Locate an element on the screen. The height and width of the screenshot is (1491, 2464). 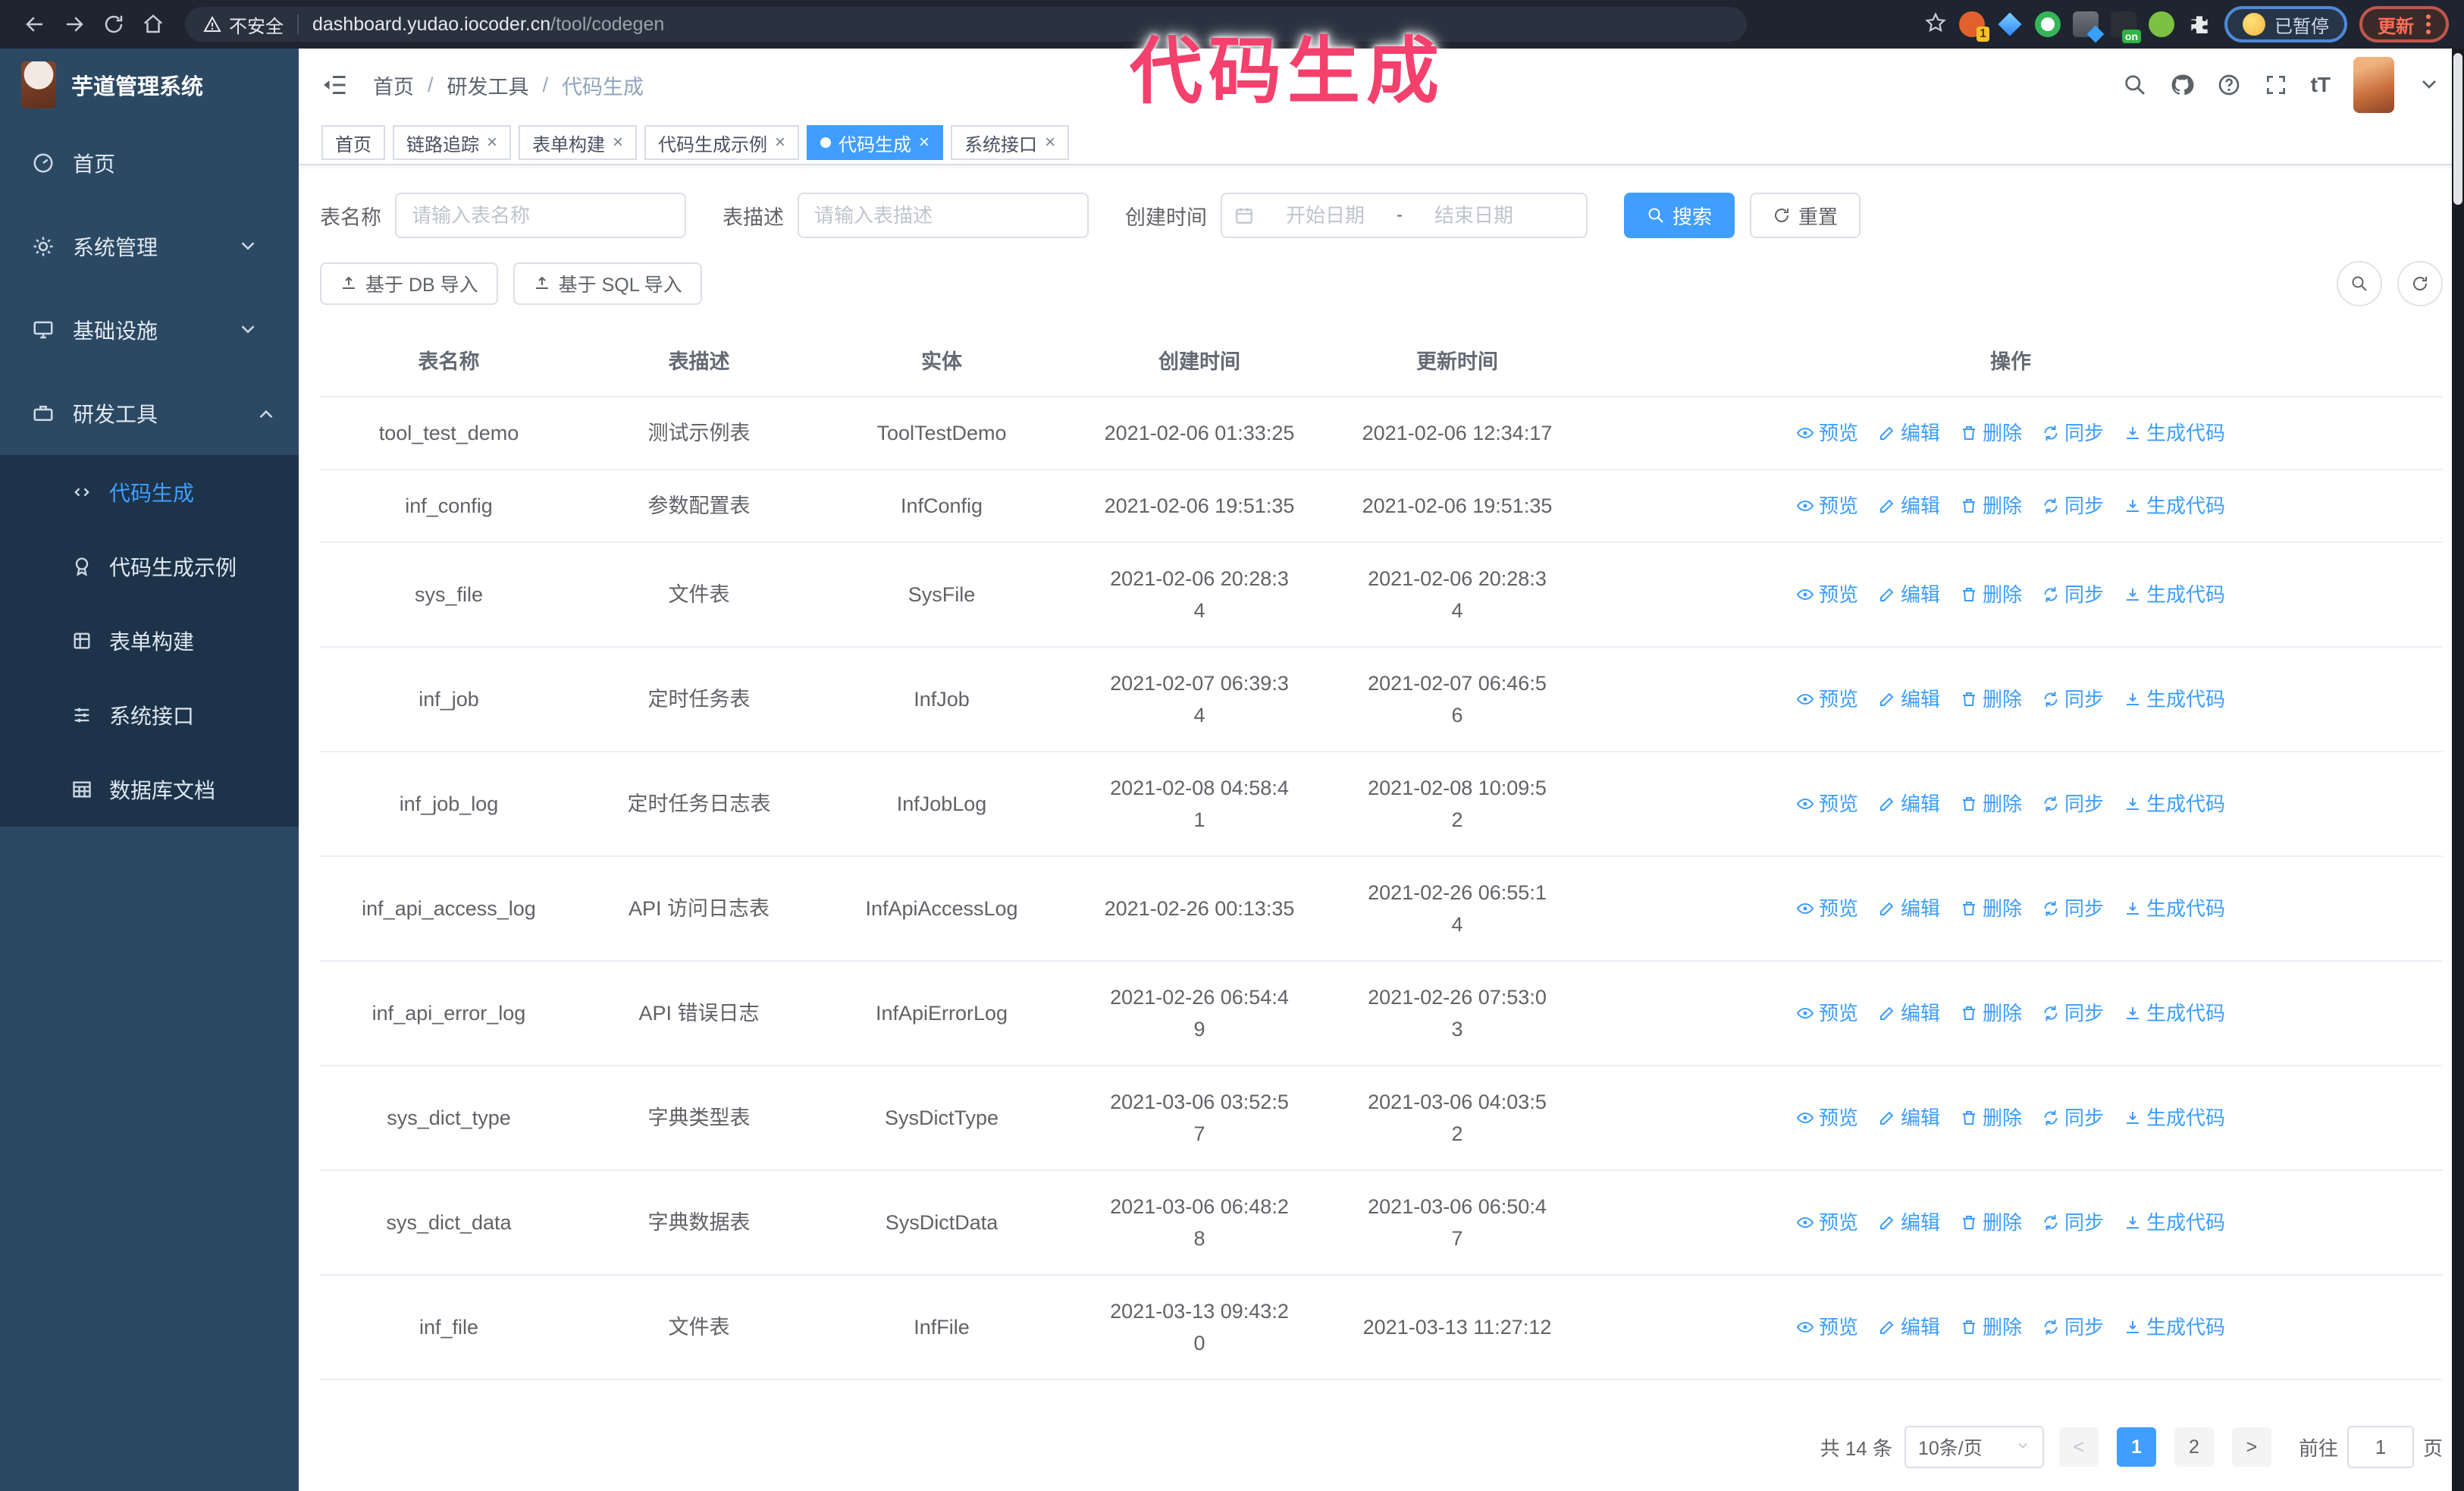
bookmark-star-icon is located at coordinates (1936, 24).